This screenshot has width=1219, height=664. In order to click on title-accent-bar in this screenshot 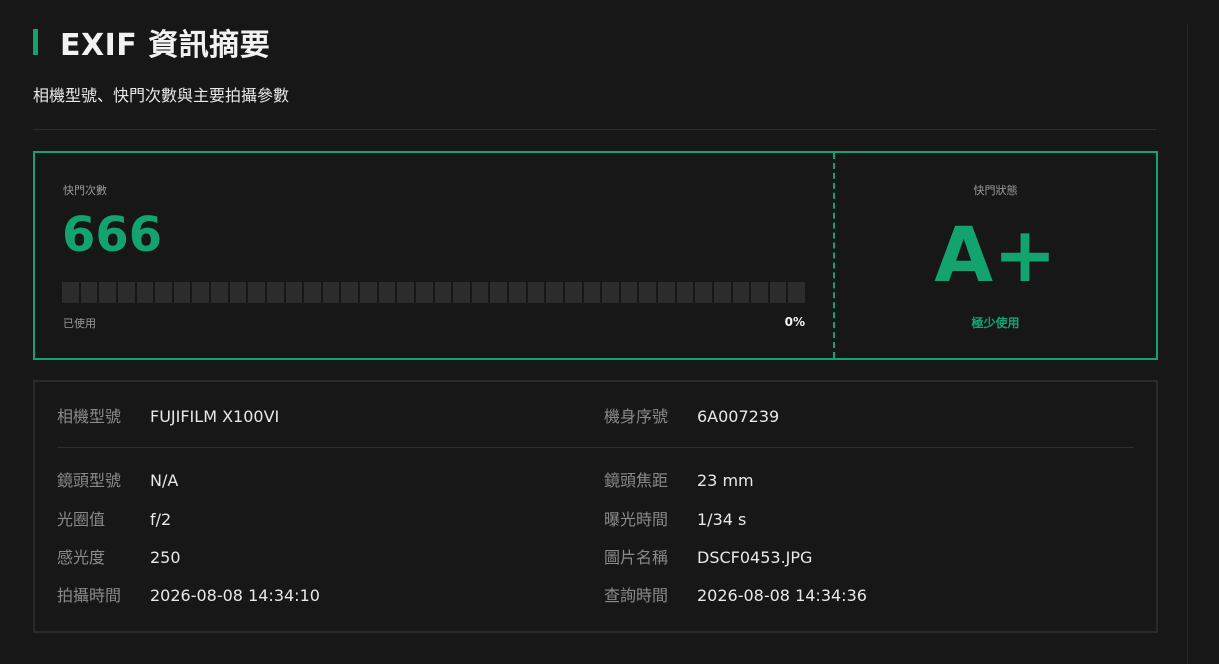, I will do `click(35, 42)`.